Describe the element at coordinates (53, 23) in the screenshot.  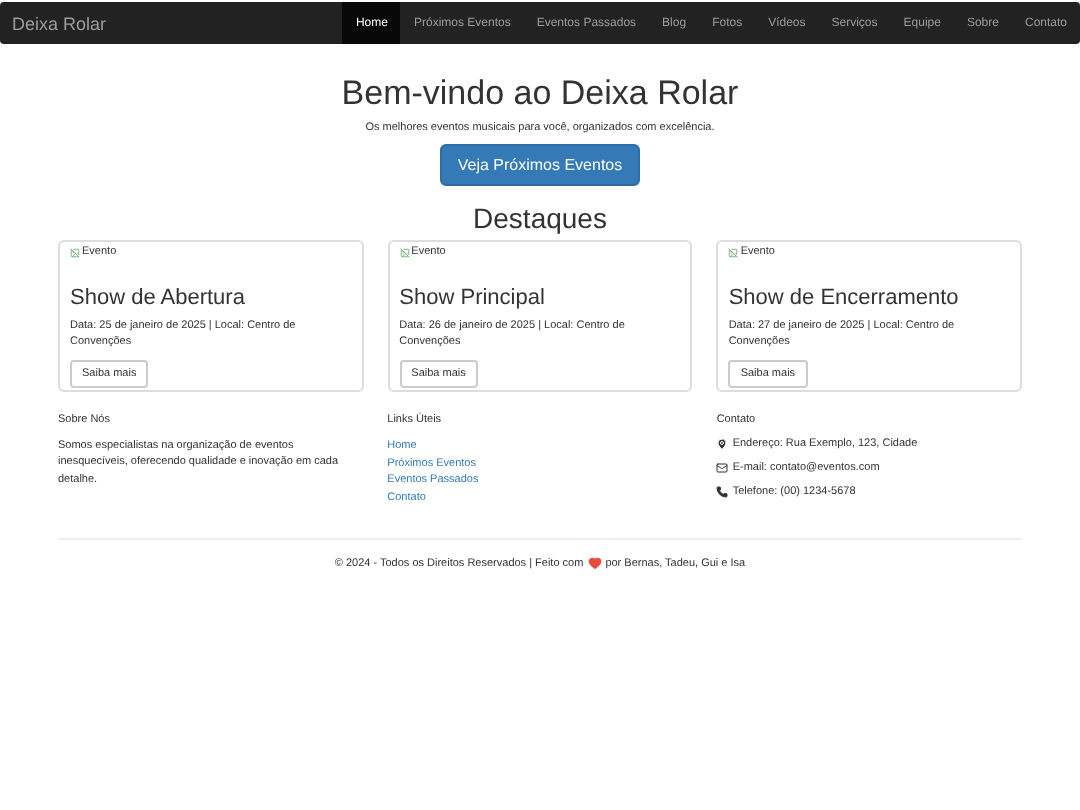
I see `brand-name: Deixa Rolar` at that location.